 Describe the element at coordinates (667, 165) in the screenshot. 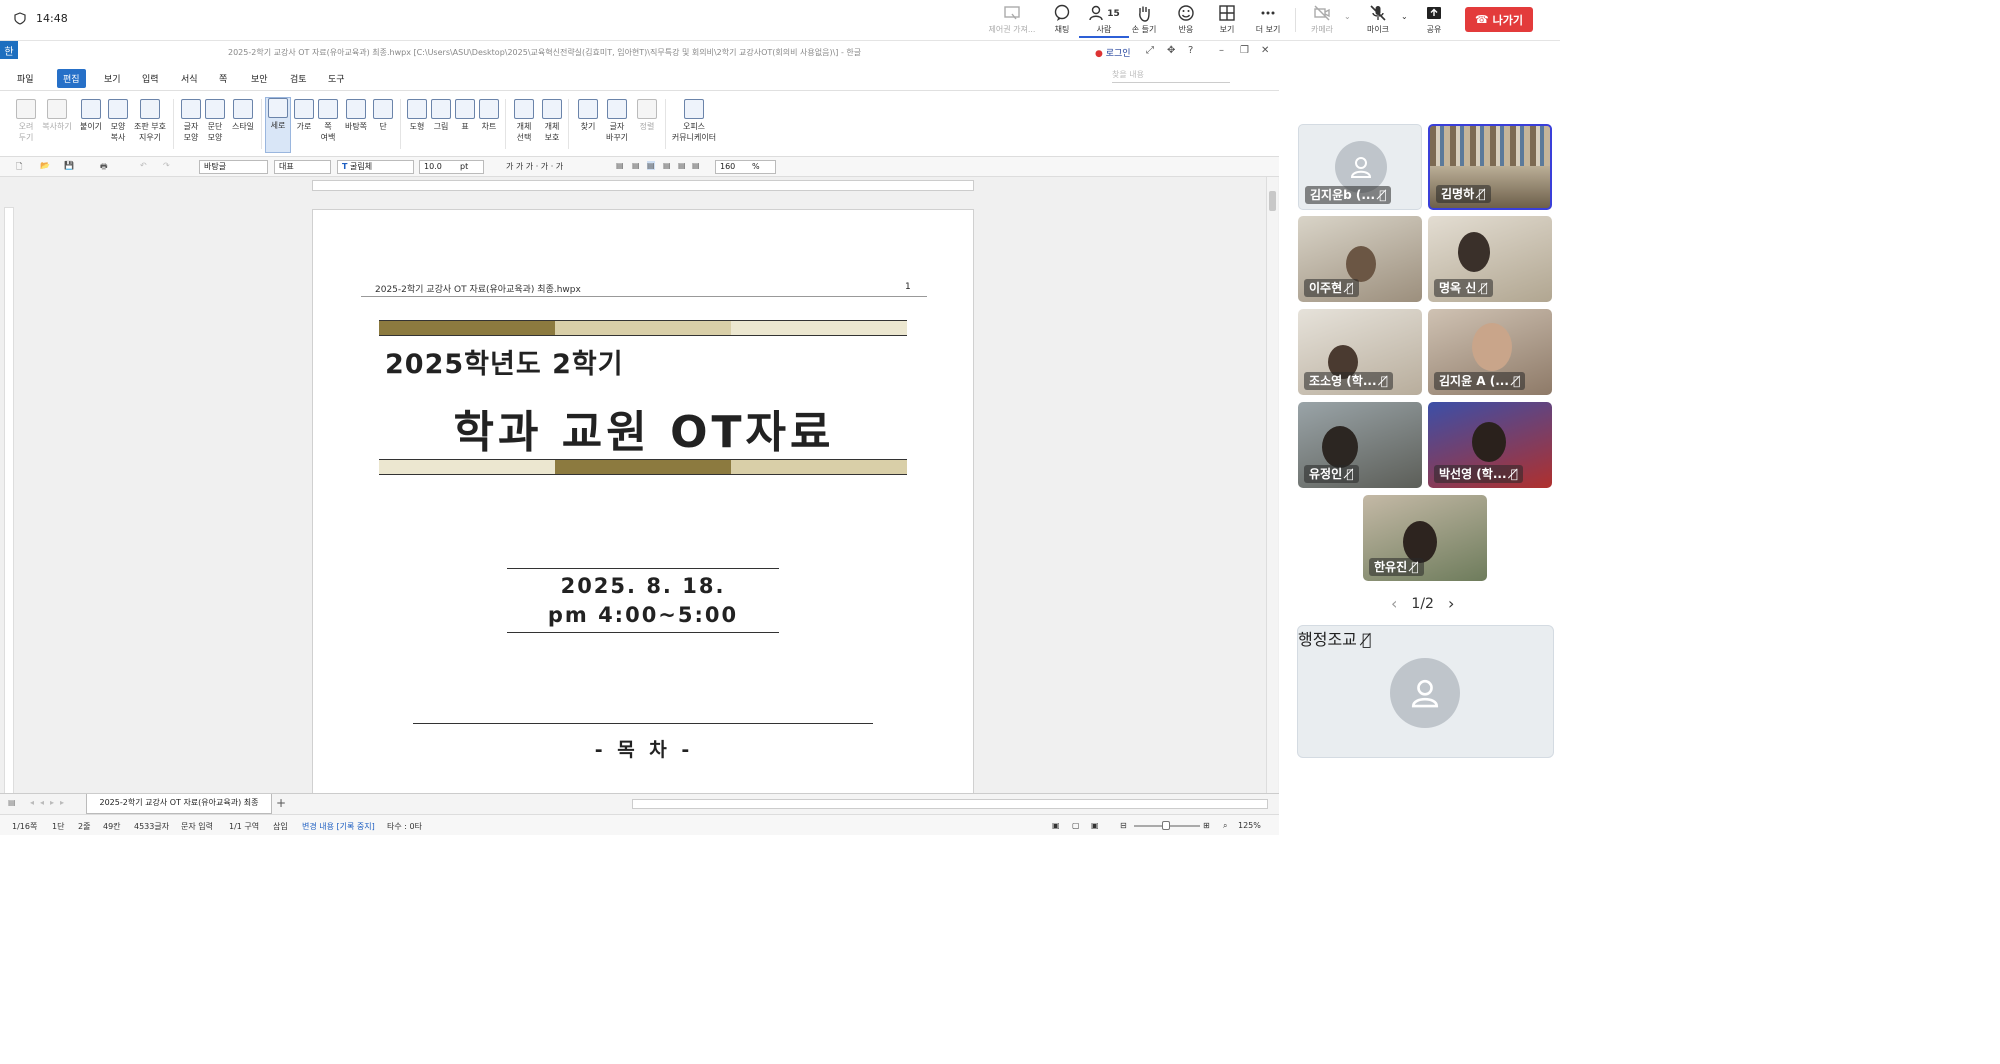

I see `align-right-icon: ▤` at that location.